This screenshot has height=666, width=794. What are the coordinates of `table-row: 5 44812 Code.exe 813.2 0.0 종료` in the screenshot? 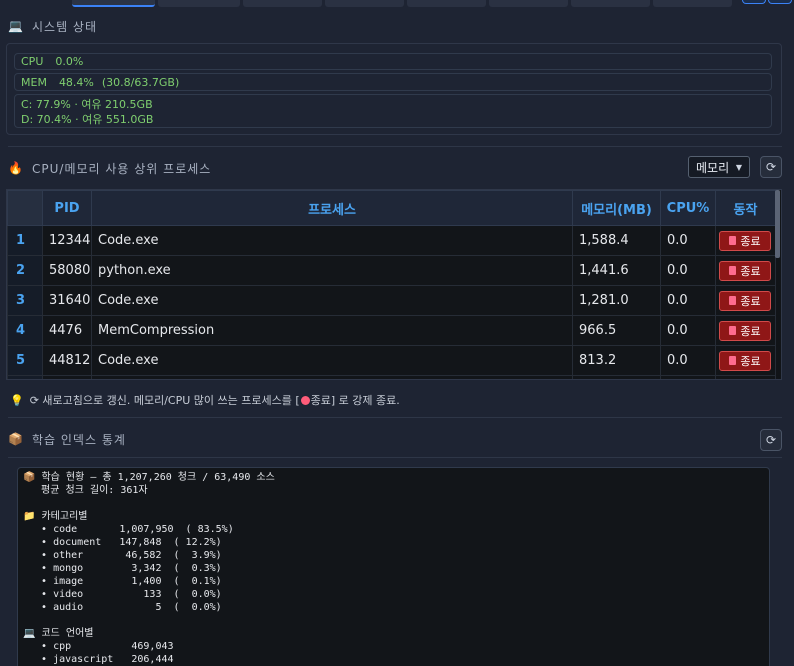 It's located at (391, 360).